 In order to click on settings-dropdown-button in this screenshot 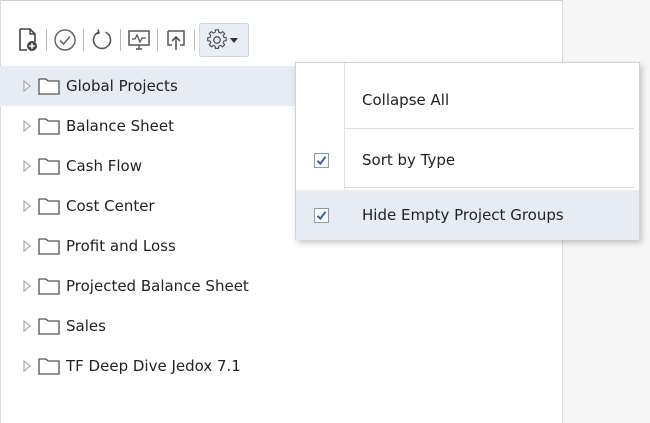, I will do `click(224, 40)`.